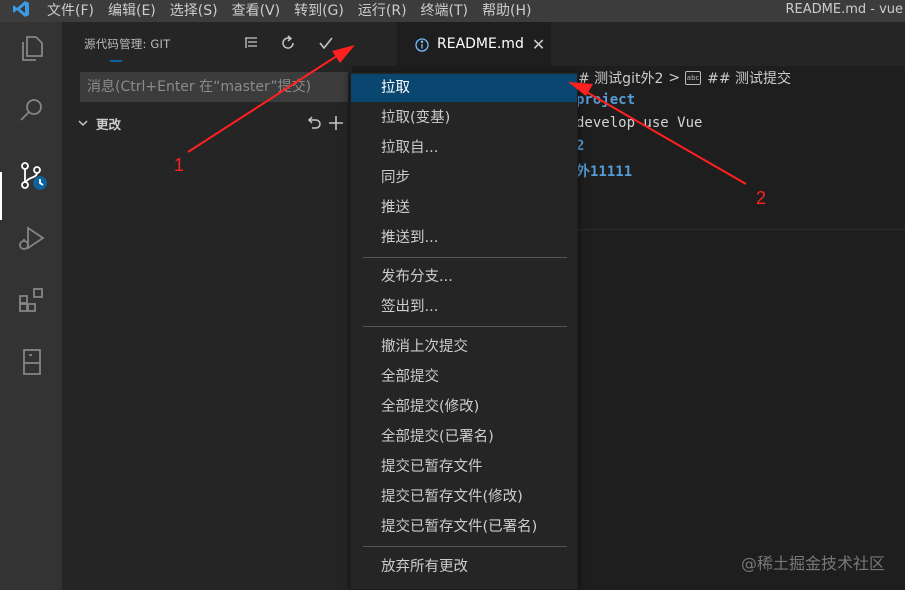  What do you see at coordinates (127, 44) in the screenshot?
I see `sidebar-header-title: 源代码管理: GIT` at bounding box center [127, 44].